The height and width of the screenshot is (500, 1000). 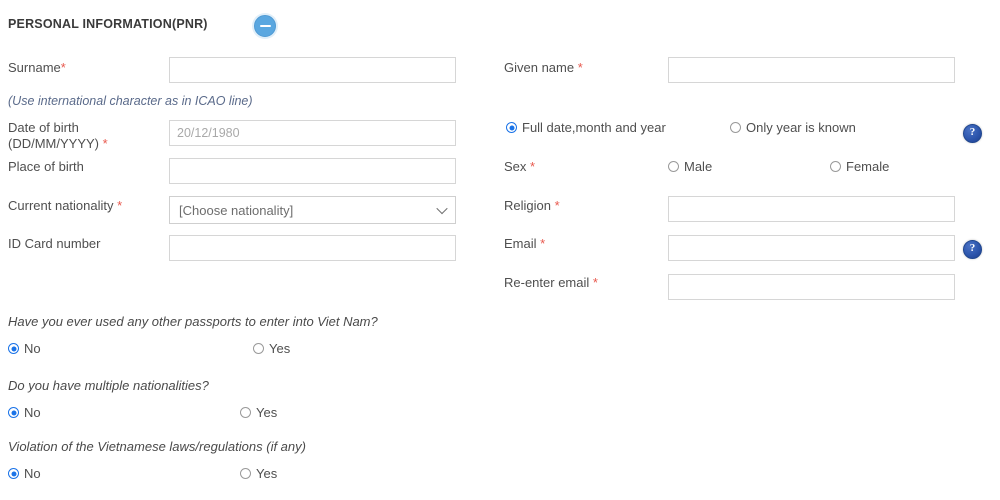 I want to click on current-nationality-select: [Choose nationality], so click(x=312, y=210).